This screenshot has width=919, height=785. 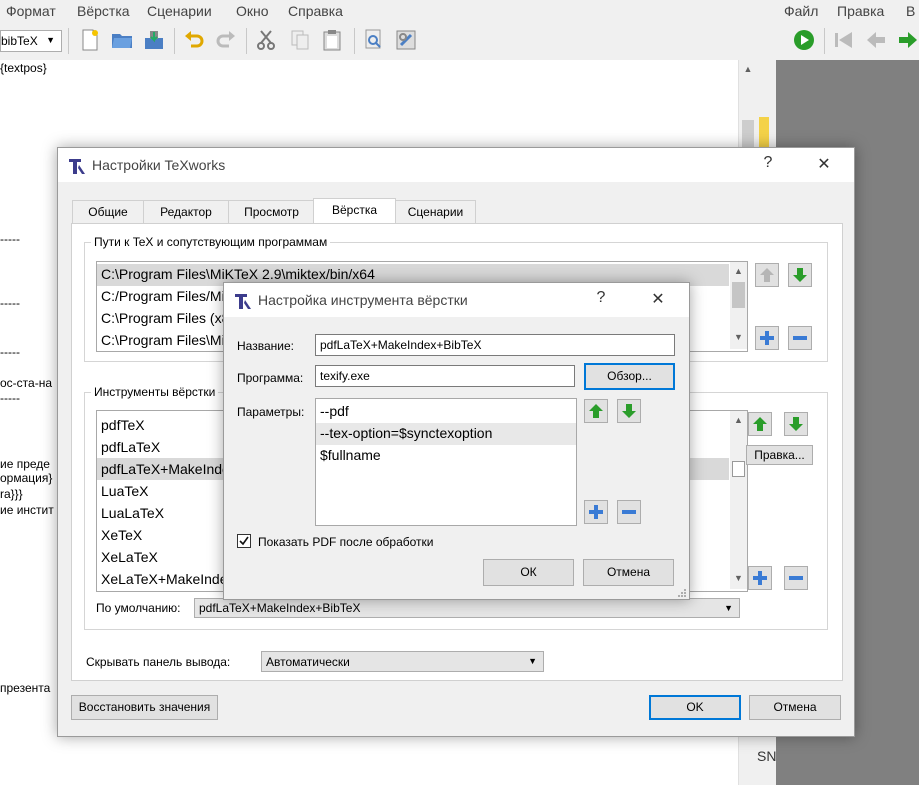 I want to click on paths-scrollbar: ▲ ▼, so click(x=738, y=305).